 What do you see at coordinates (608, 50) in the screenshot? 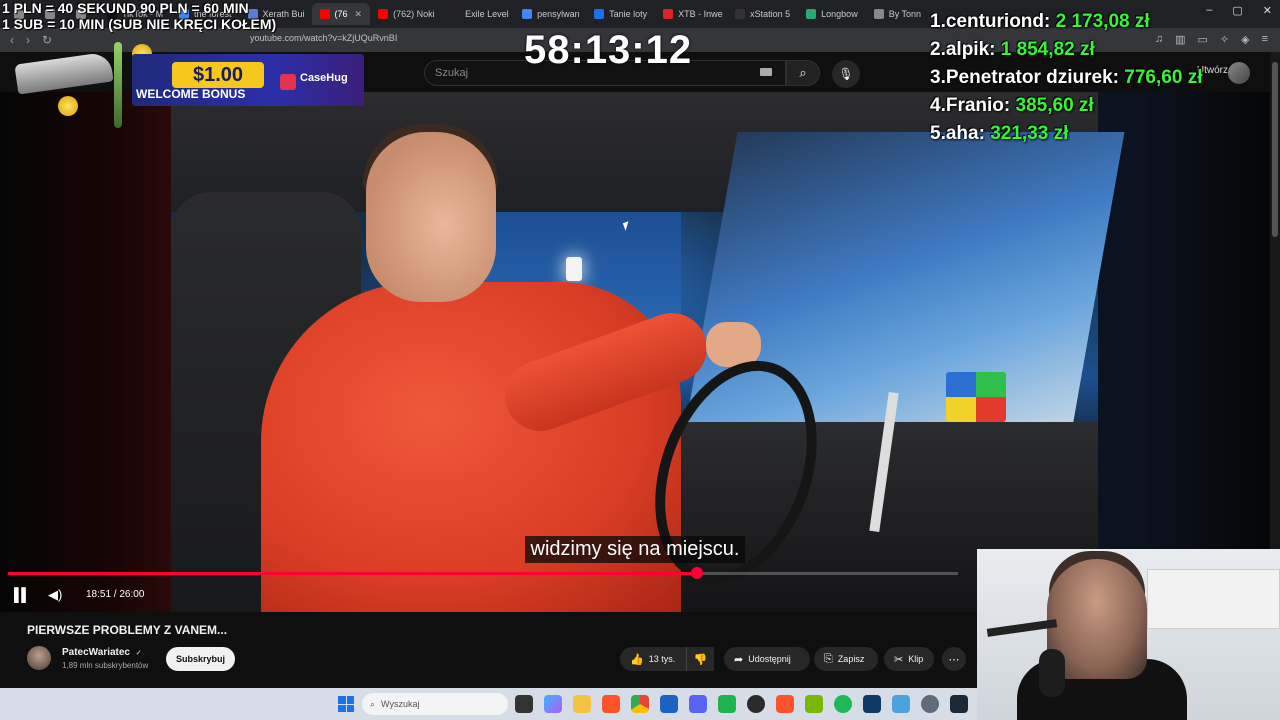
I see `subathon-timer: 58:13:12` at bounding box center [608, 50].